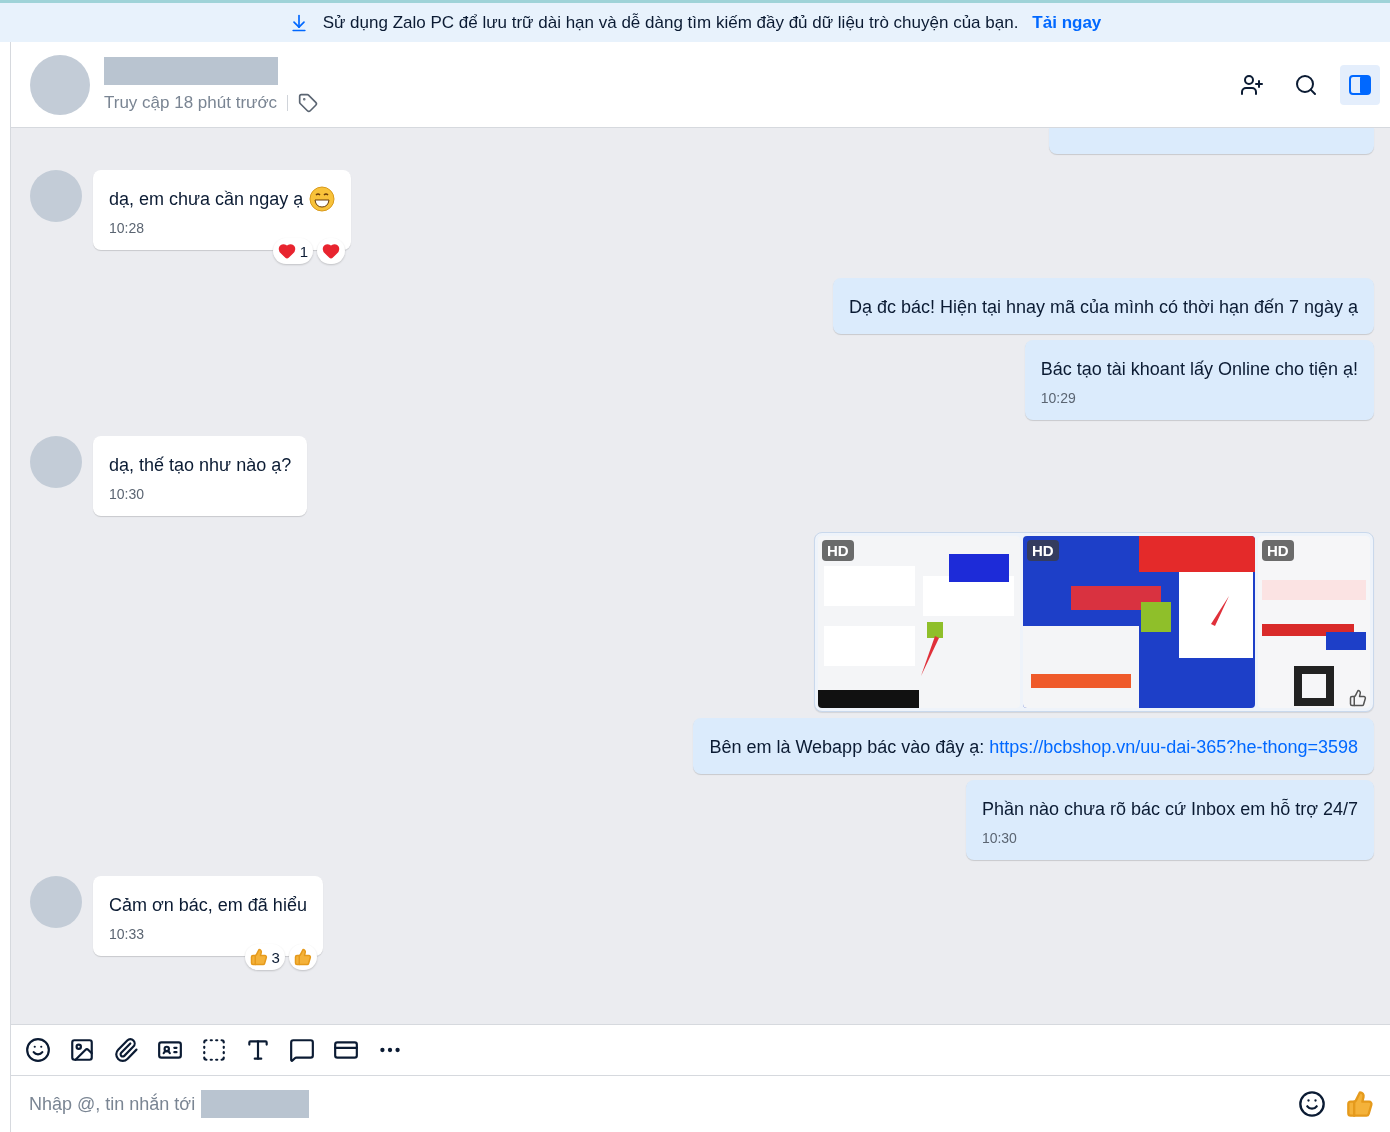  What do you see at coordinates (206, 199) in the screenshot?
I see `message-text: dạ, em chưa cần ngay ạ` at bounding box center [206, 199].